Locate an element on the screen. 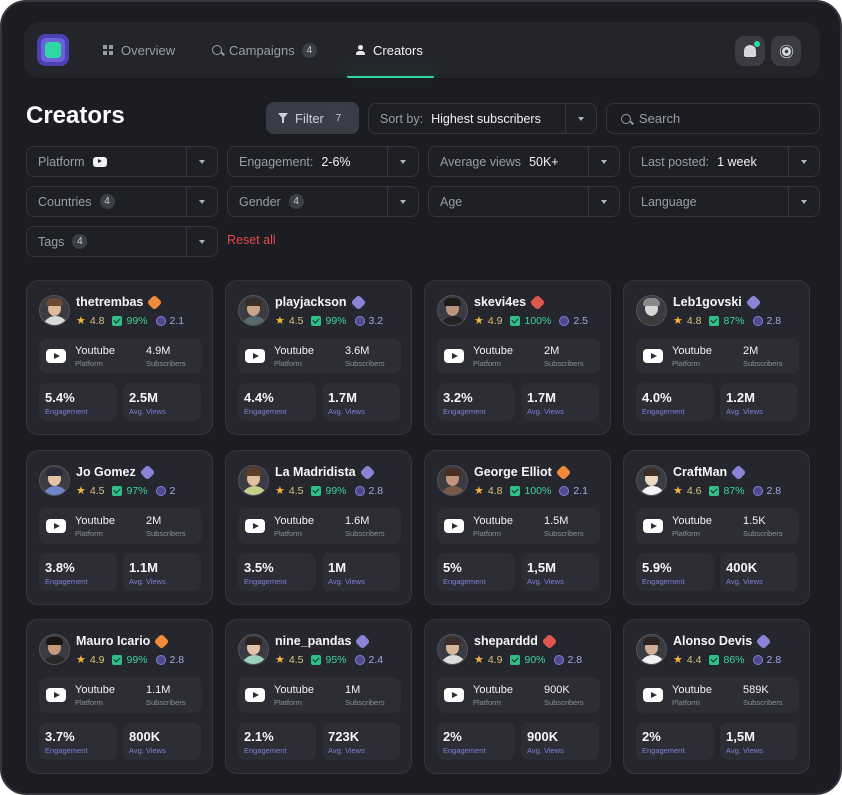 The image size is (842, 795). settings-button is located at coordinates (786, 51).